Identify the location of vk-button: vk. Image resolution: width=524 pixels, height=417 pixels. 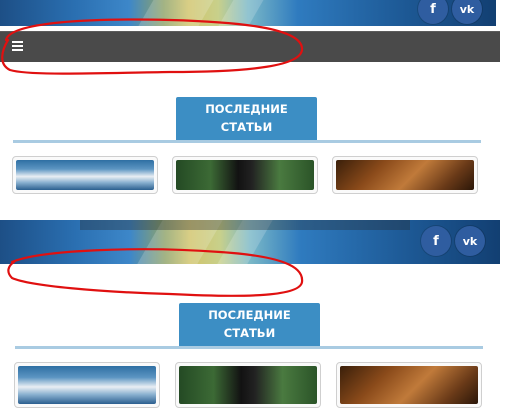
(470, 241).